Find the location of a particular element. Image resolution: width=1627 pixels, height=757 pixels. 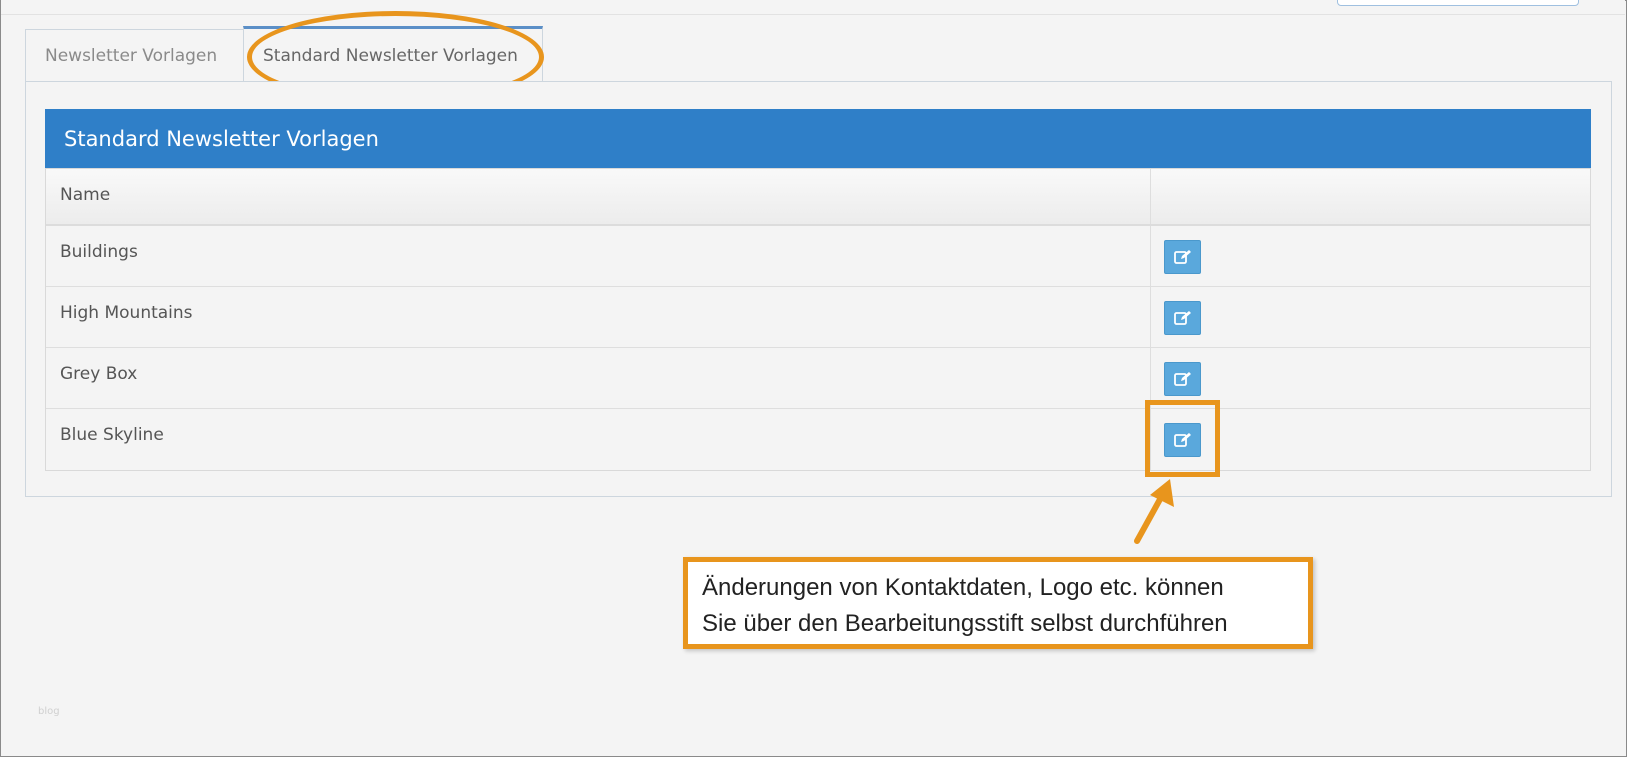

tab-standard-newsletter-vorlagen: Standard Newsletter Vorlagen is located at coordinates (393, 54).